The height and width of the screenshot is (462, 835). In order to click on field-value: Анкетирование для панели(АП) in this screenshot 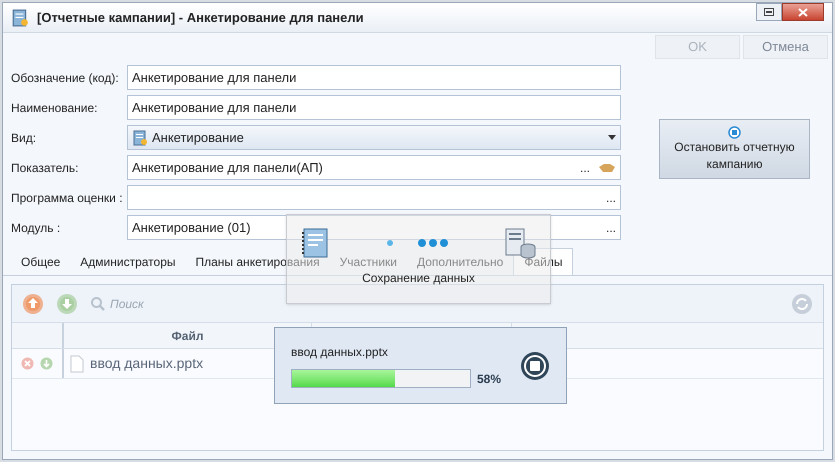, I will do `click(228, 167)`.